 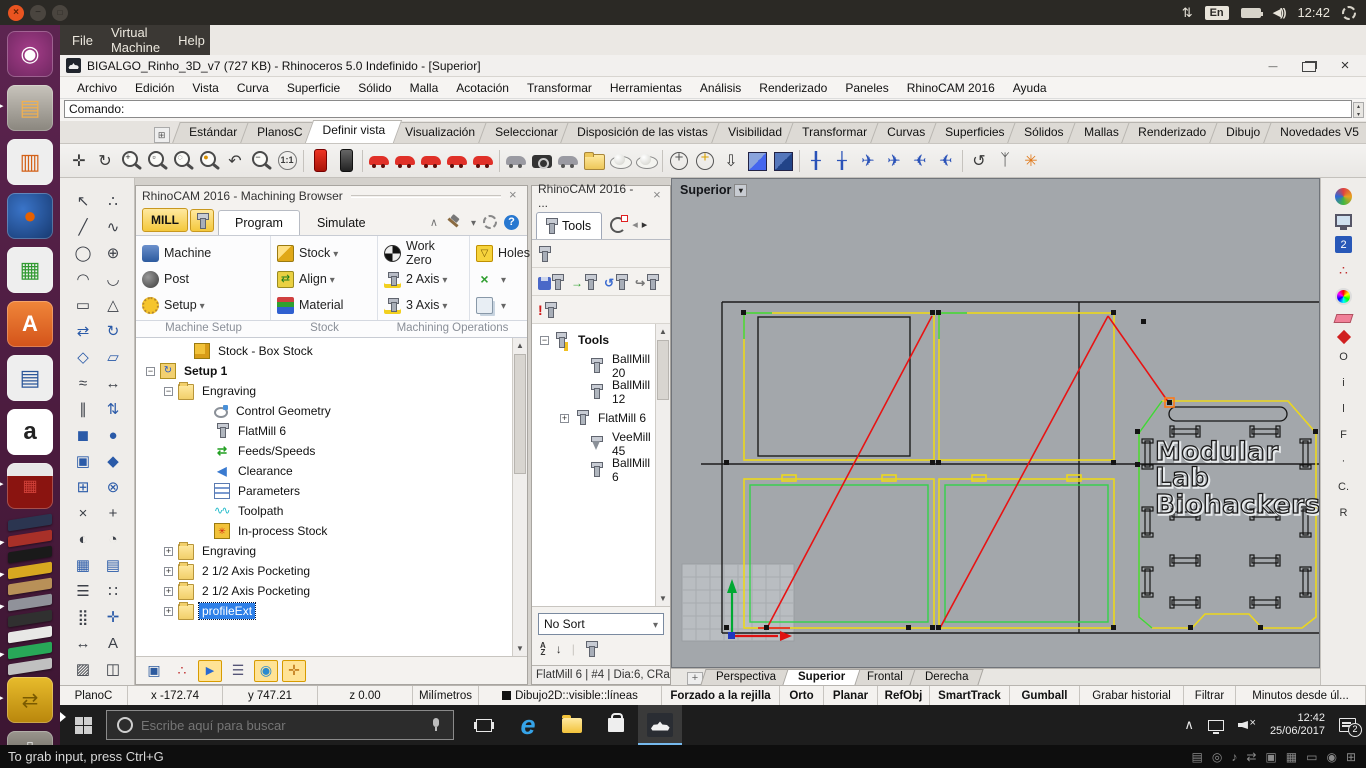 What do you see at coordinates (113, 669) in the screenshot?
I see `block-icon: ◫` at bounding box center [113, 669].